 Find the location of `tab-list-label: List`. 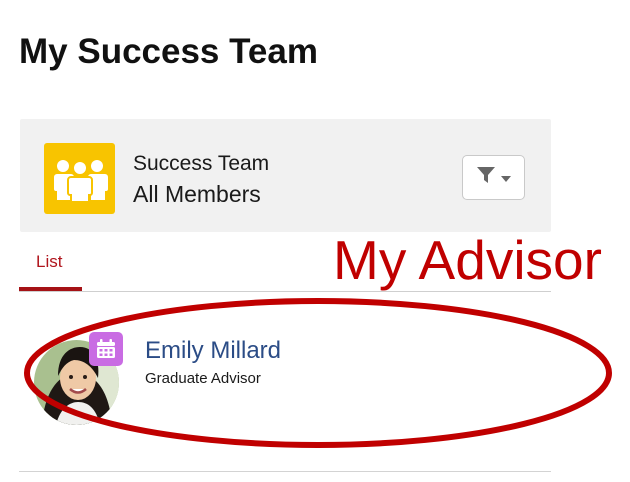

tab-list-label: List is located at coordinates (49, 261).